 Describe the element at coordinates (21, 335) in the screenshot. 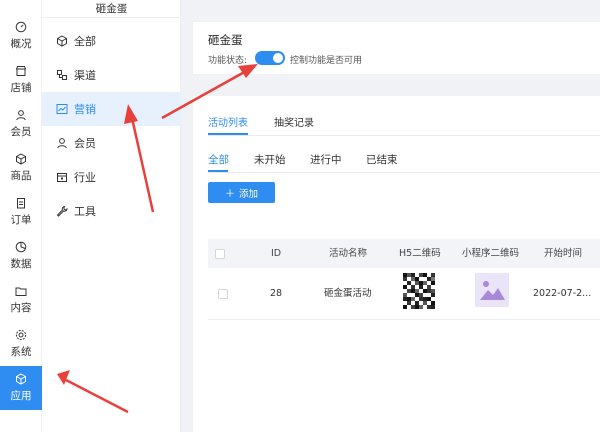

I see `gear-icon` at that location.